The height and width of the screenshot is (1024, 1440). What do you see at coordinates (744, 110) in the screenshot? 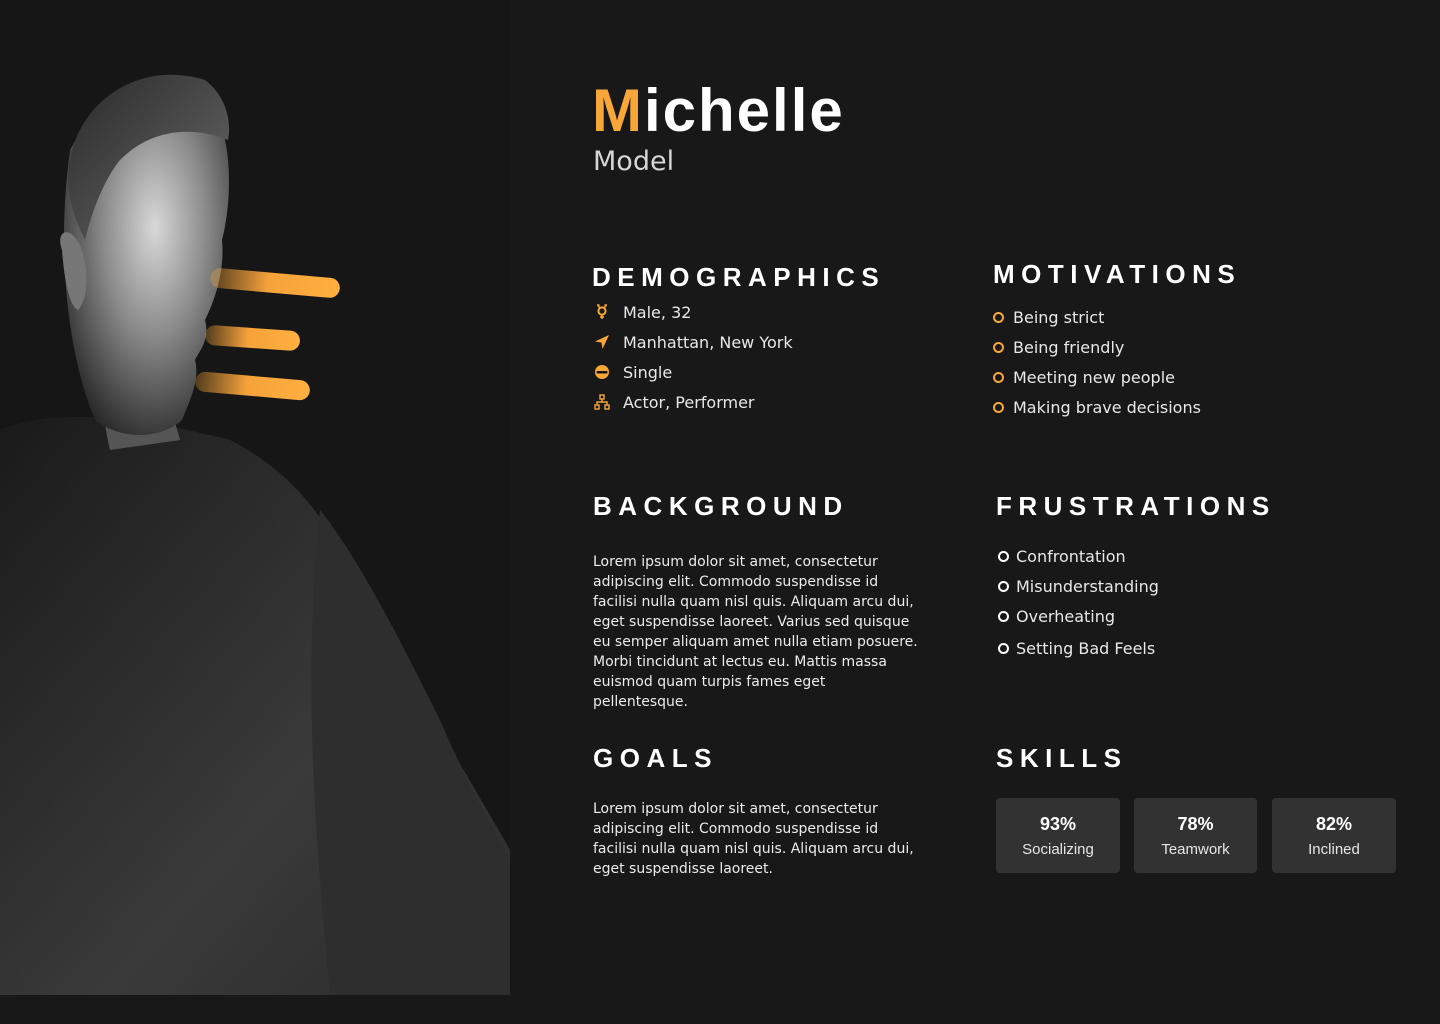
I see `name-rest: ichelle` at bounding box center [744, 110].